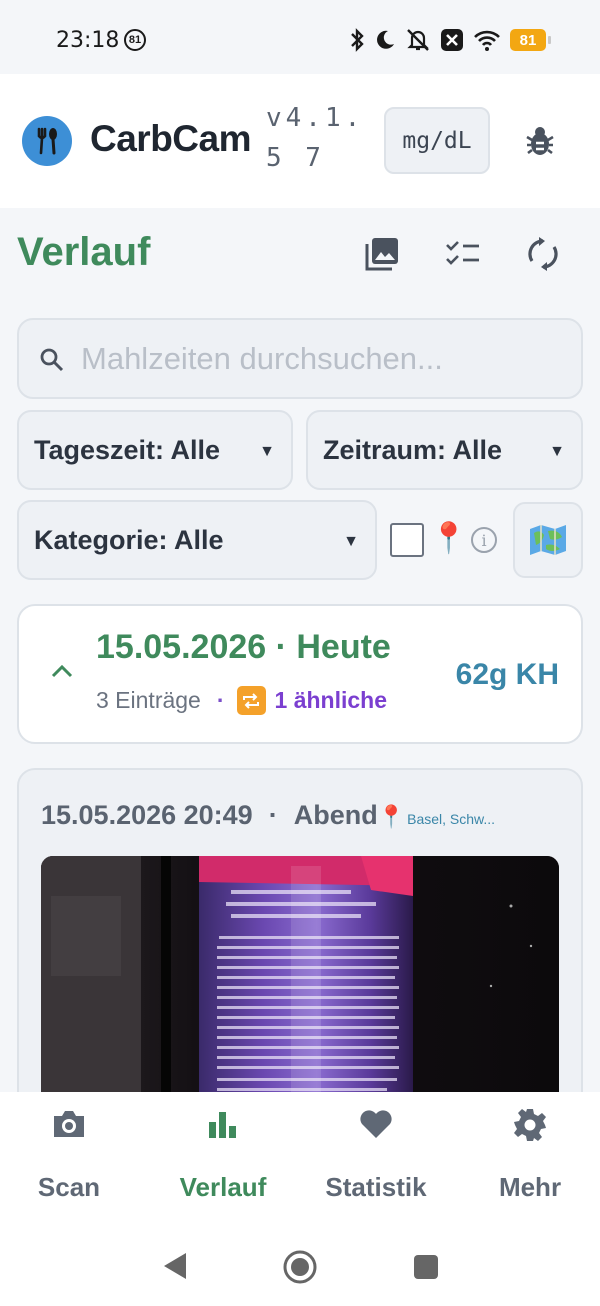 The height and width of the screenshot is (1306, 600). I want to click on entry-count: 3 Einträge, so click(148, 700).